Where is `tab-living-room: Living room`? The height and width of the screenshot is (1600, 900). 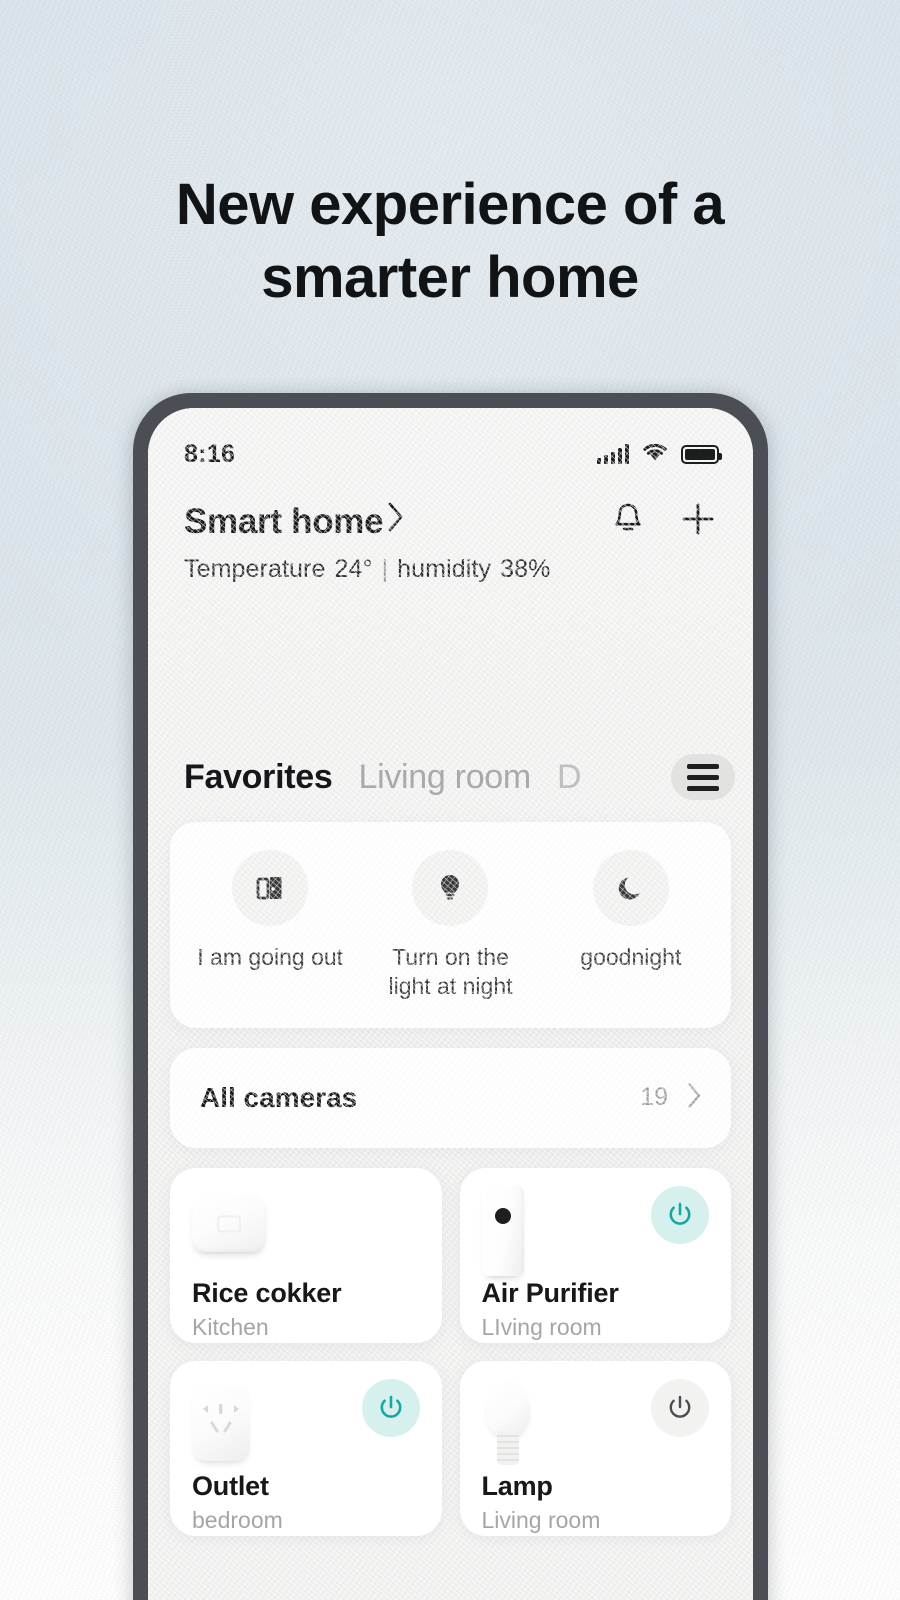 tab-living-room: Living room is located at coordinates (444, 777).